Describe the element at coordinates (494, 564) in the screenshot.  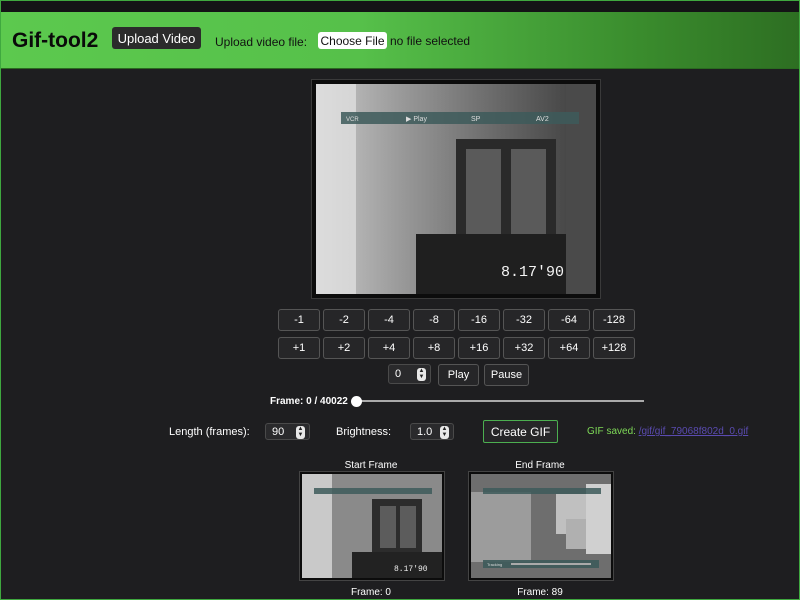
I see `end-osd-tracking: Tracking` at that location.